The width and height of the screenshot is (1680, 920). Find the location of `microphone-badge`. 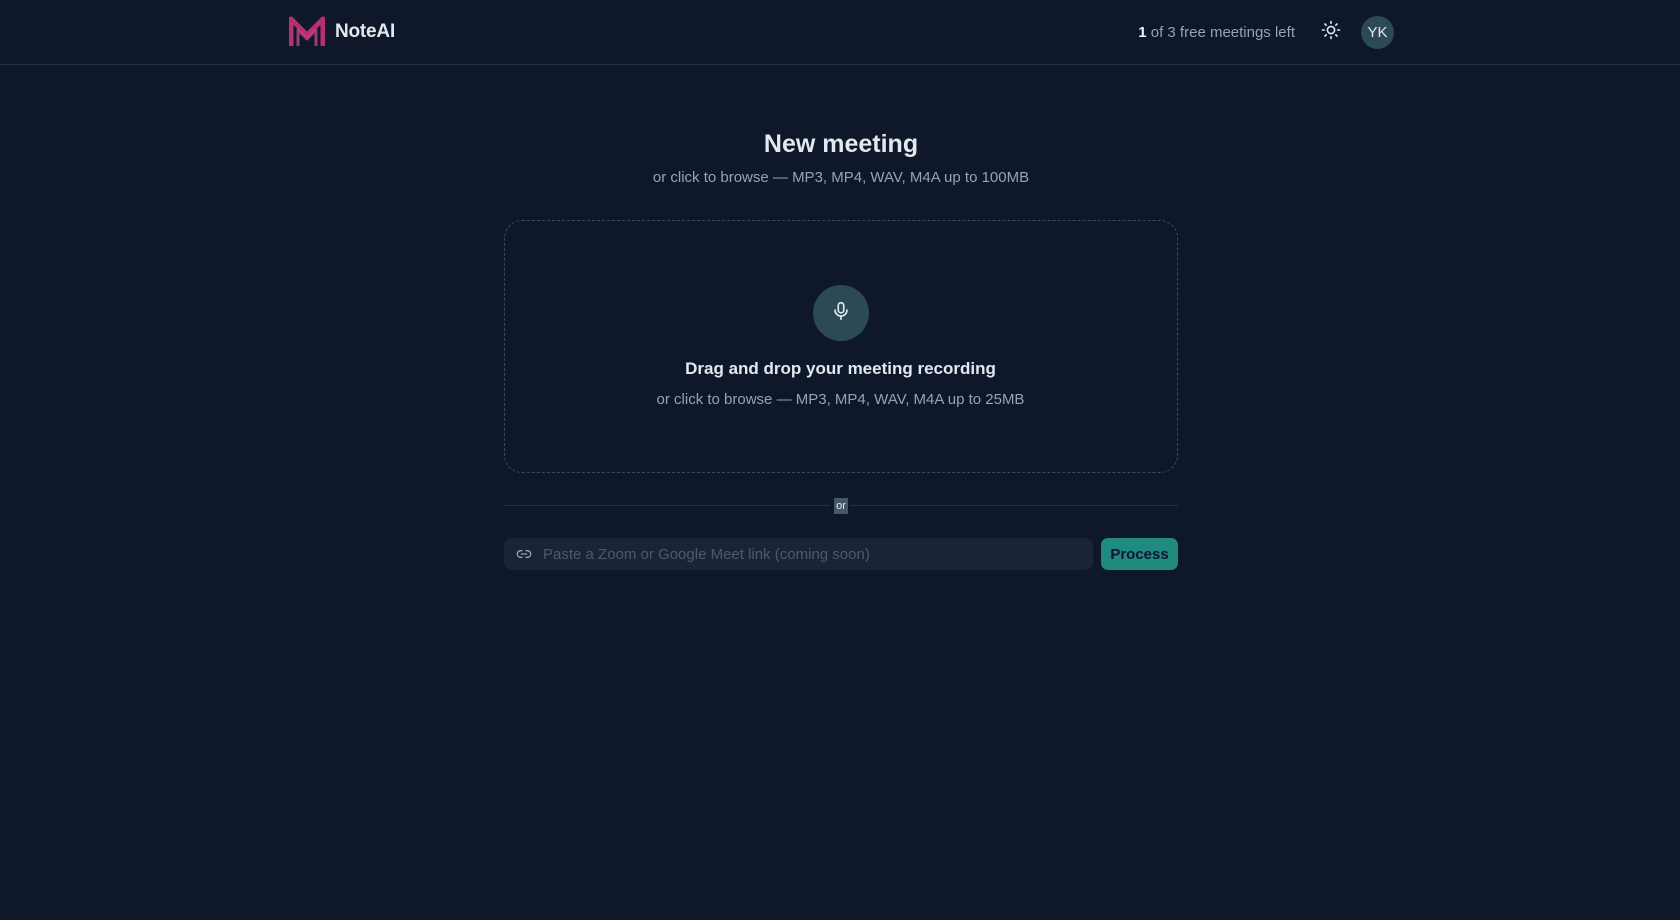

microphone-badge is located at coordinates (841, 313).